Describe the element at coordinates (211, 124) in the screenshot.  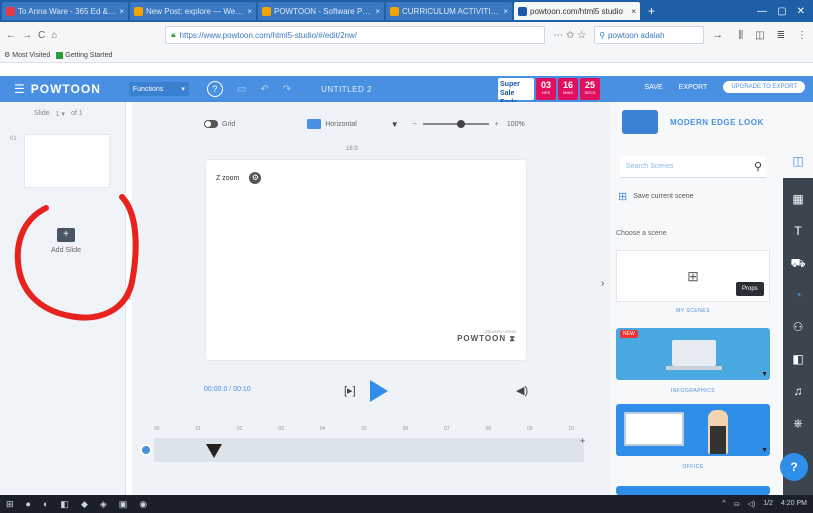
I see `grid-toggle` at that location.